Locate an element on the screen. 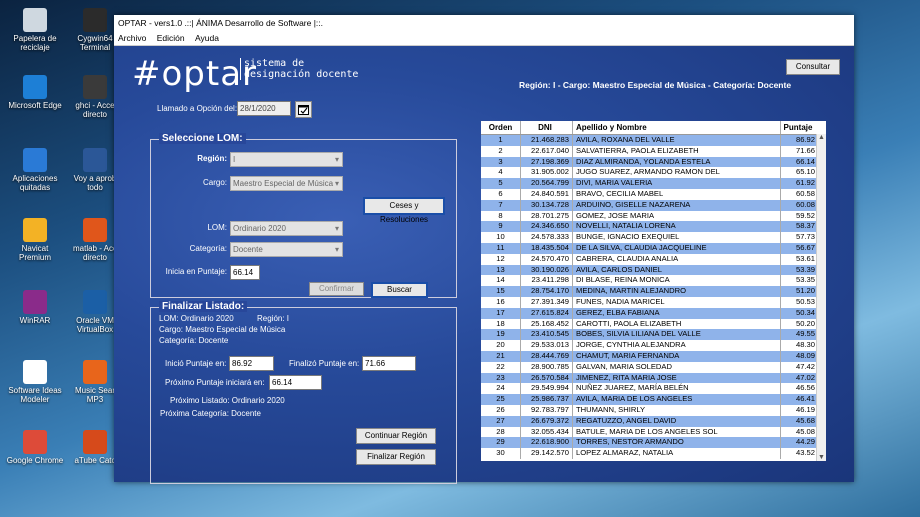 The image size is (920, 517). call-date-label: Llamado a Opción del: is located at coordinates (197, 108).